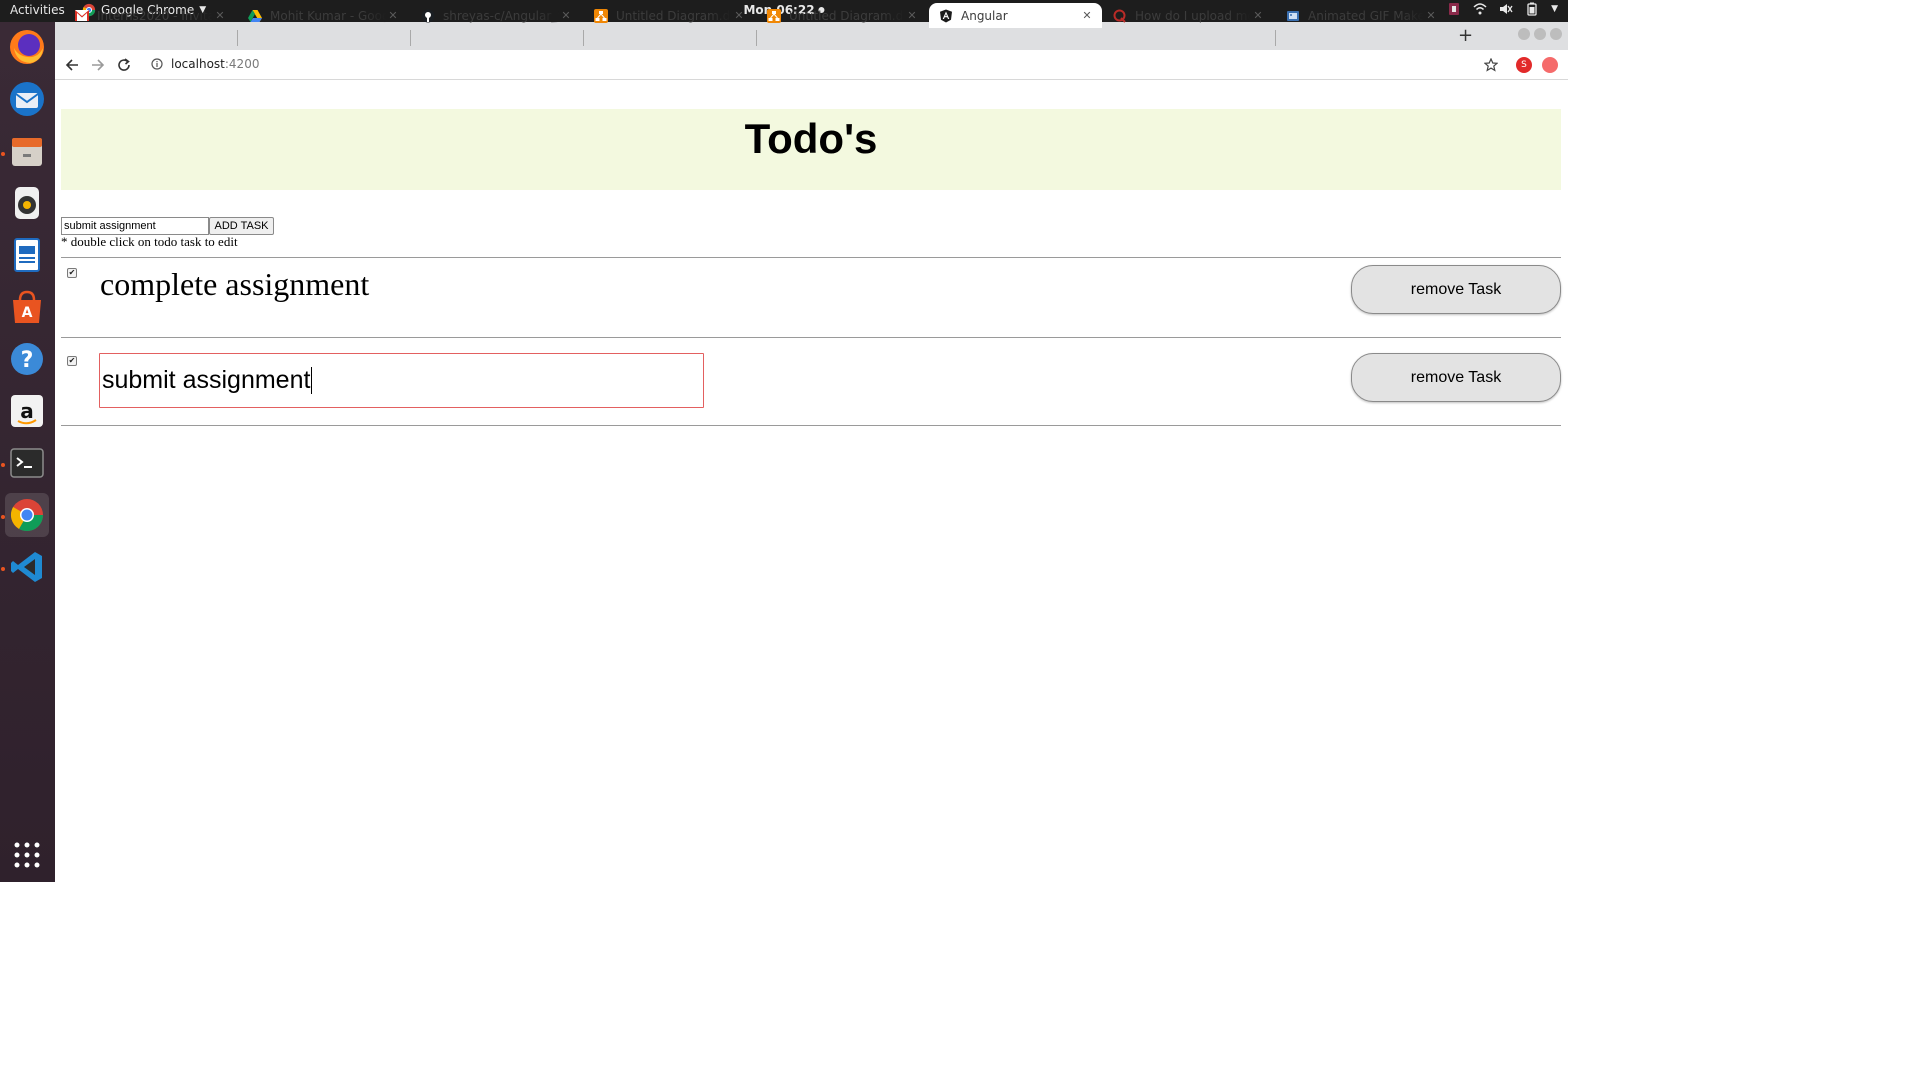  I want to click on firefox-icon, so click(27, 47).